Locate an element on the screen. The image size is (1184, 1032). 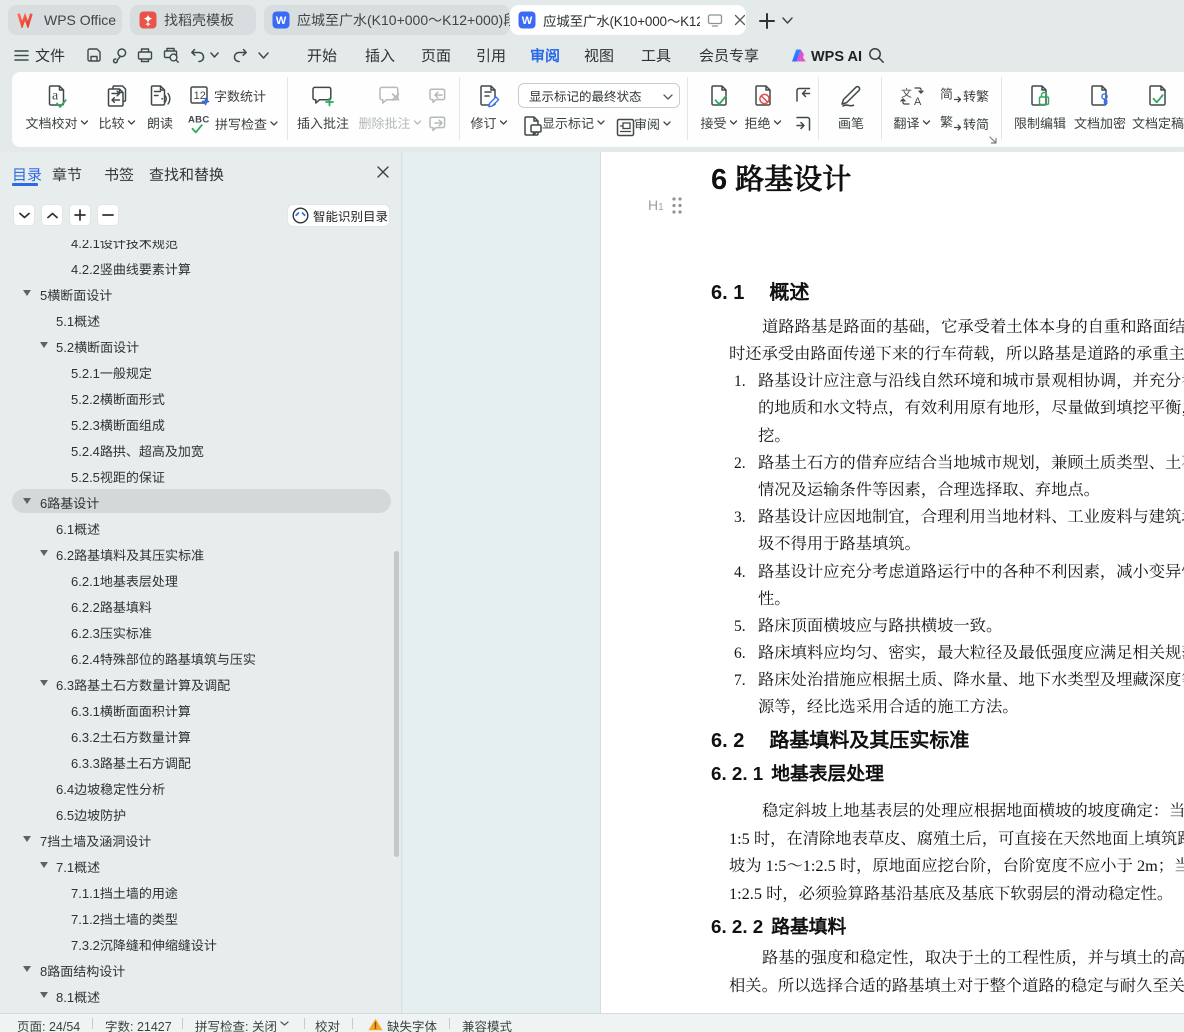
svg-text: A is located at coordinates (918, 102).